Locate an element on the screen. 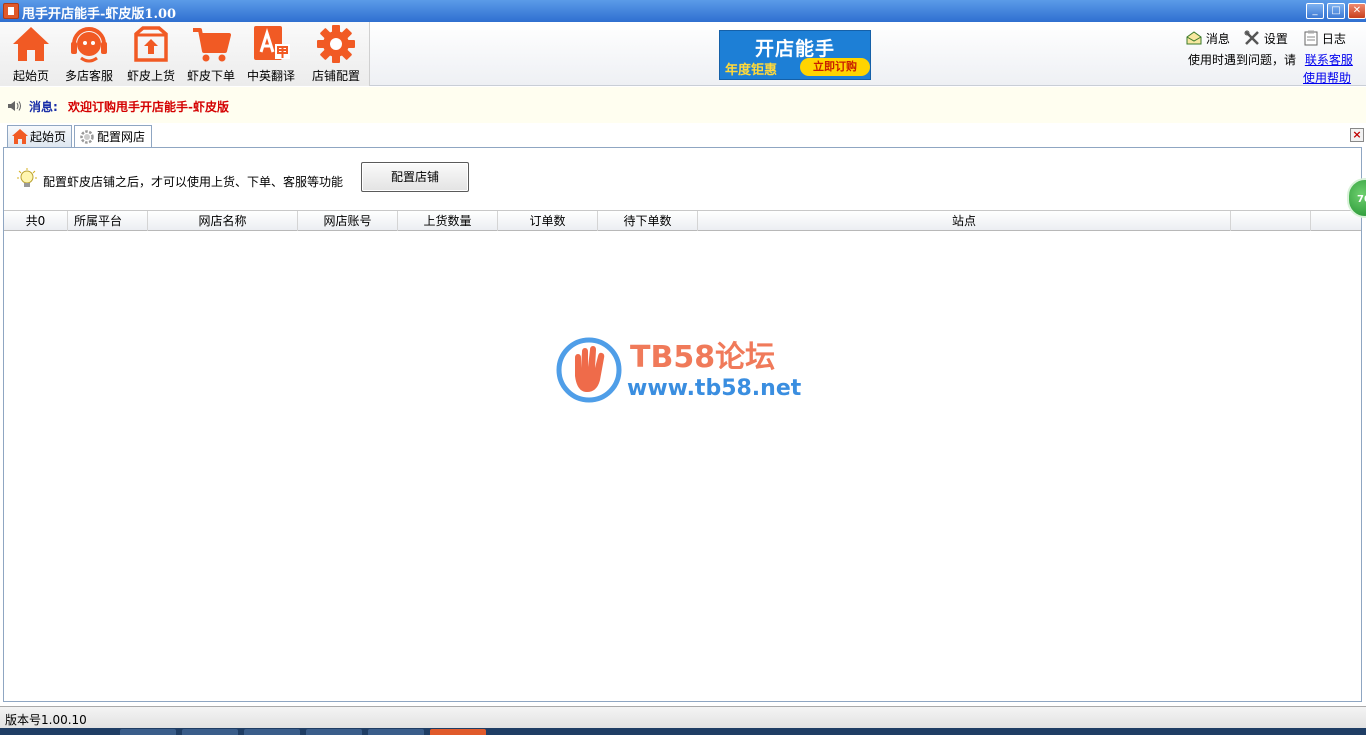 The width and height of the screenshot is (1366, 735). toolbar-multi-service-button: 多店客服 is located at coordinates (89, 55).